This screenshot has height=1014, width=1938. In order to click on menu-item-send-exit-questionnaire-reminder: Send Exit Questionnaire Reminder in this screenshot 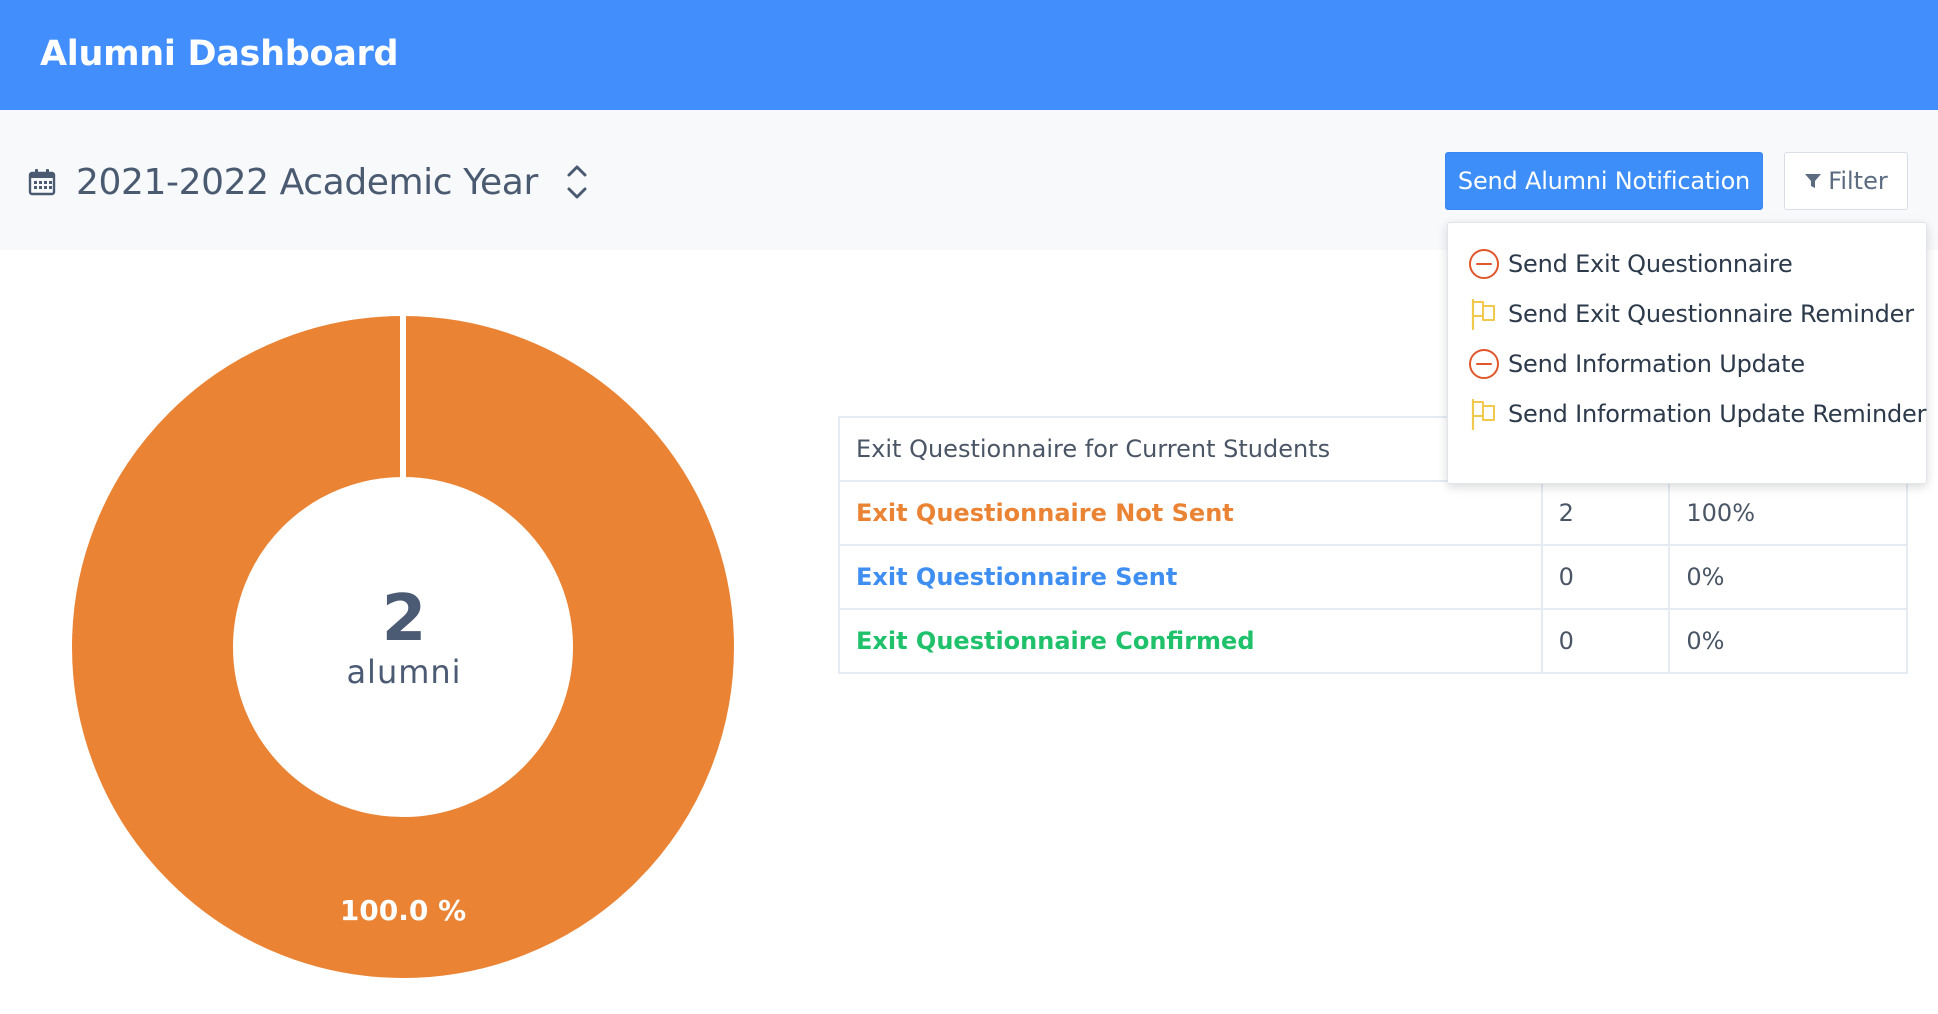, I will do `click(1687, 314)`.